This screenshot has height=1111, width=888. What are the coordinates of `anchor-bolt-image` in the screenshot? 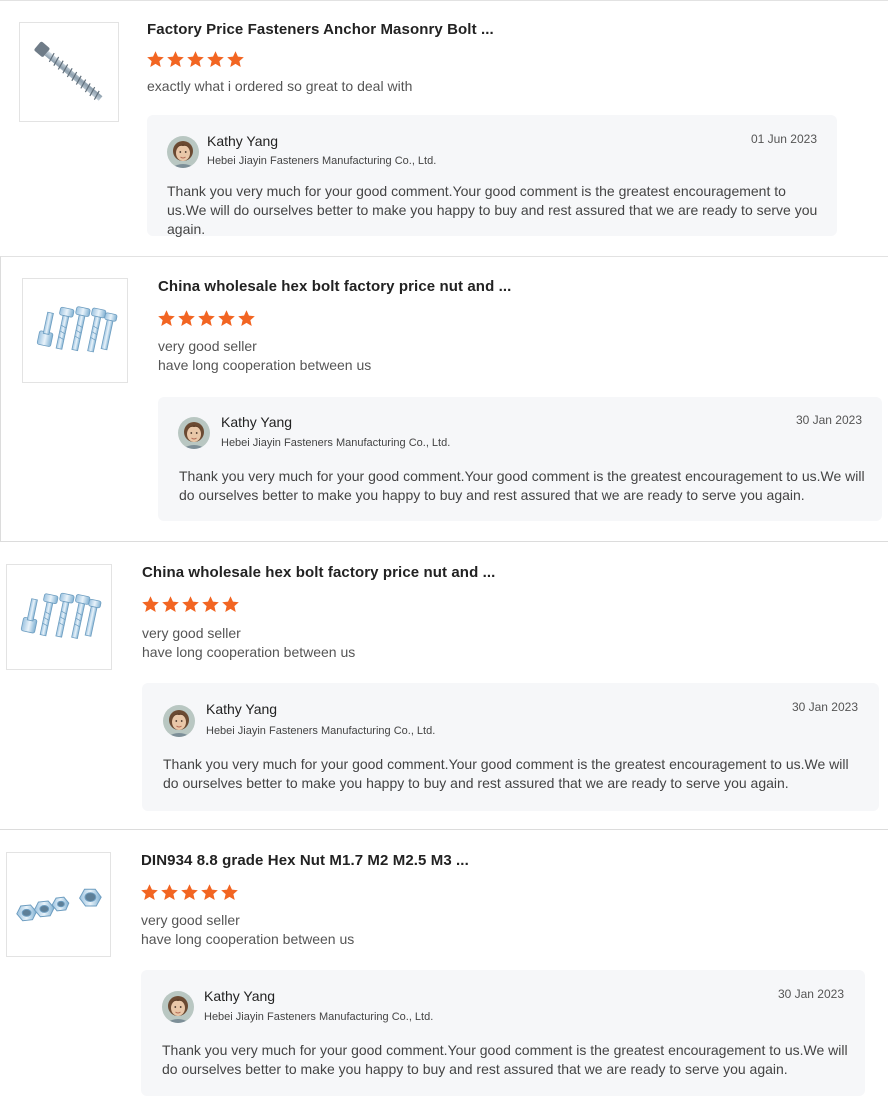 It's located at (68, 71).